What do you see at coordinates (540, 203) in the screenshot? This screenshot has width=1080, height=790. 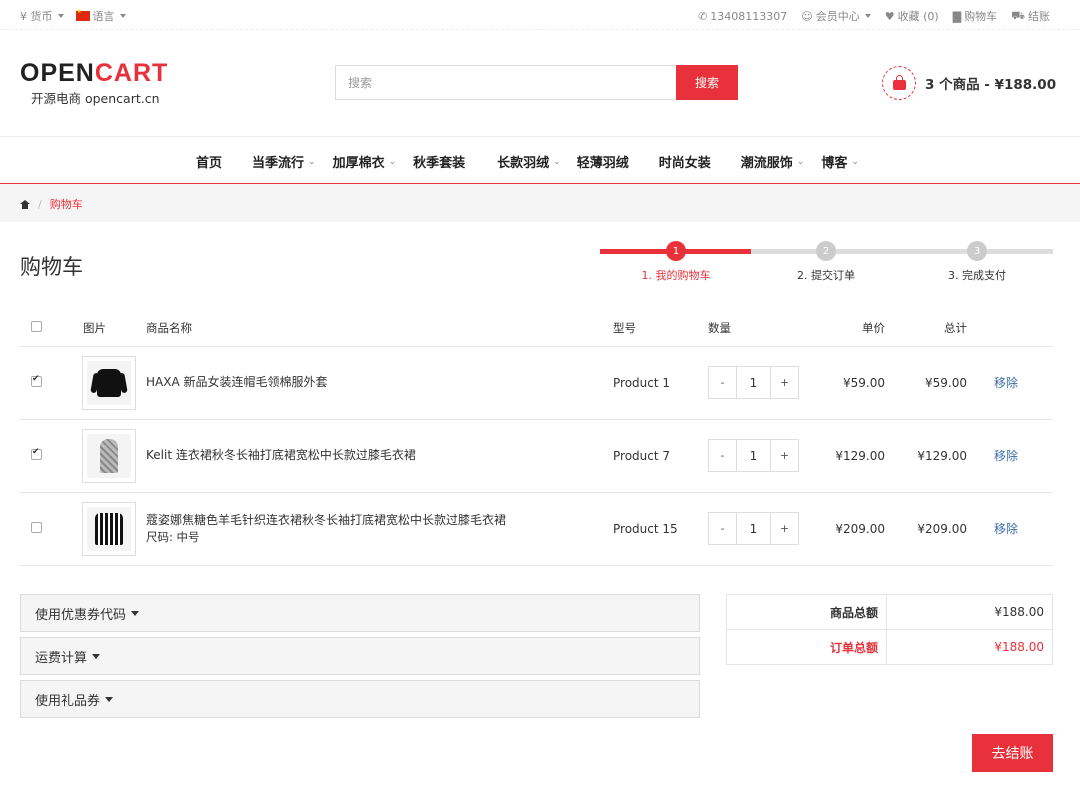 I see `breadcrumb: / 购物车` at bounding box center [540, 203].